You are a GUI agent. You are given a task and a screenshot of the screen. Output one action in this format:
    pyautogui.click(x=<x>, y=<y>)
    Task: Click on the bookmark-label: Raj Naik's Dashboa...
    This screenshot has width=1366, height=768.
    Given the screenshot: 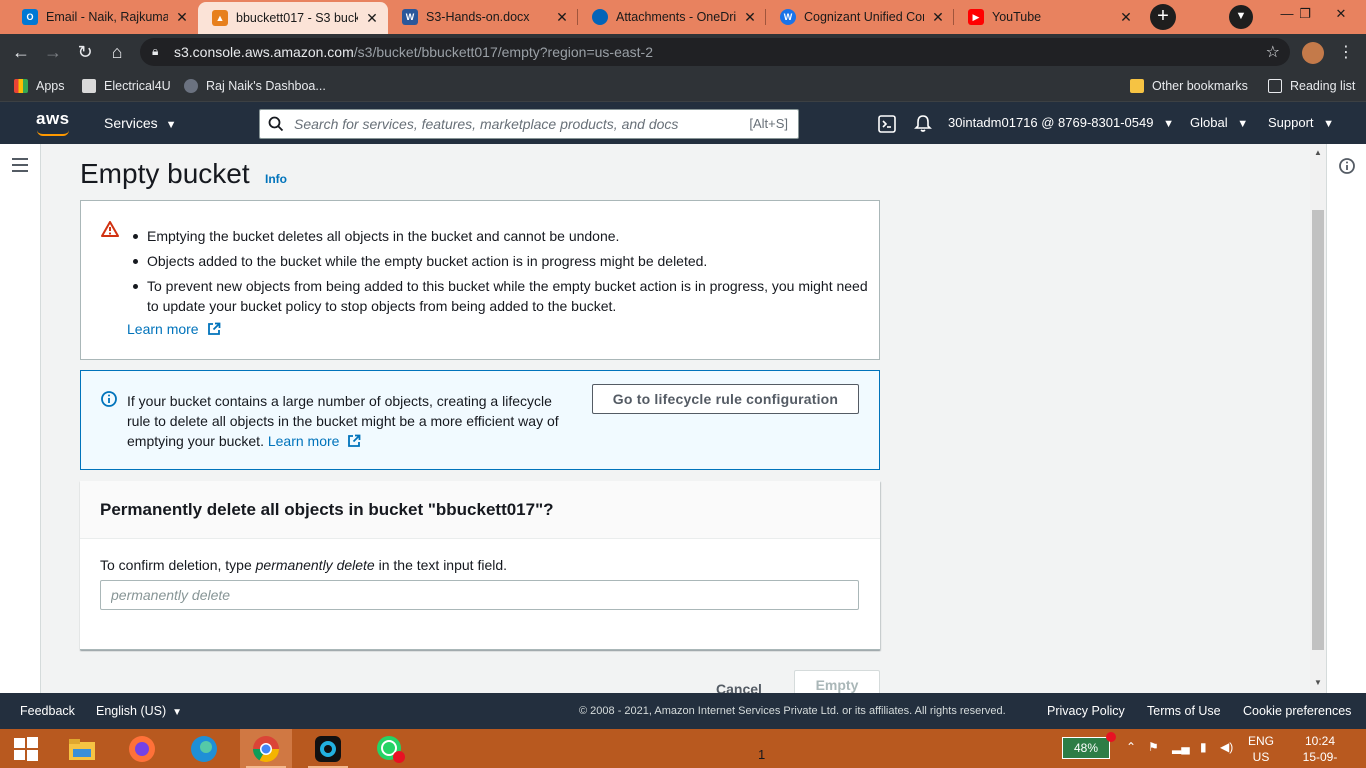 What is the action you would take?
    pyautogui.click(x=266, y=86)
    